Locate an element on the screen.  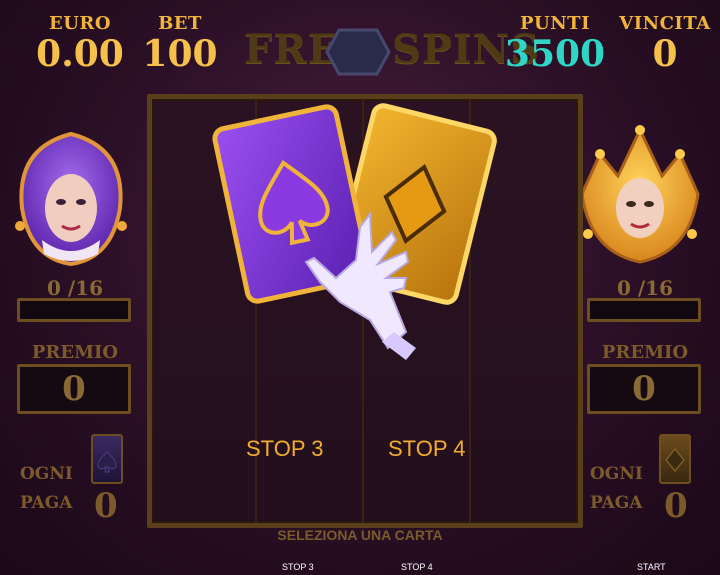
spade-icon is located at coordinates (107, 462).